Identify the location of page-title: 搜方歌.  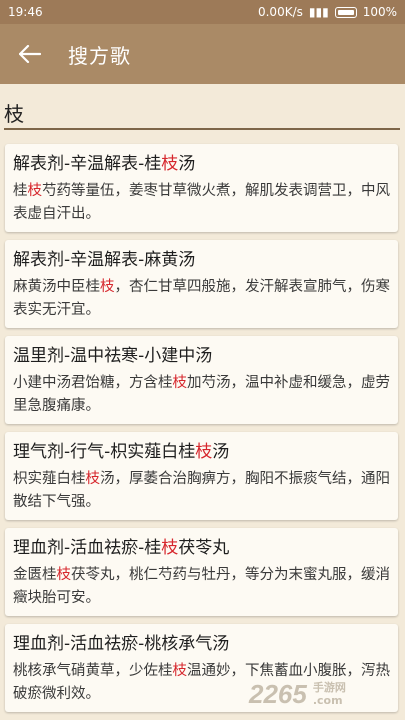
(99, 55).